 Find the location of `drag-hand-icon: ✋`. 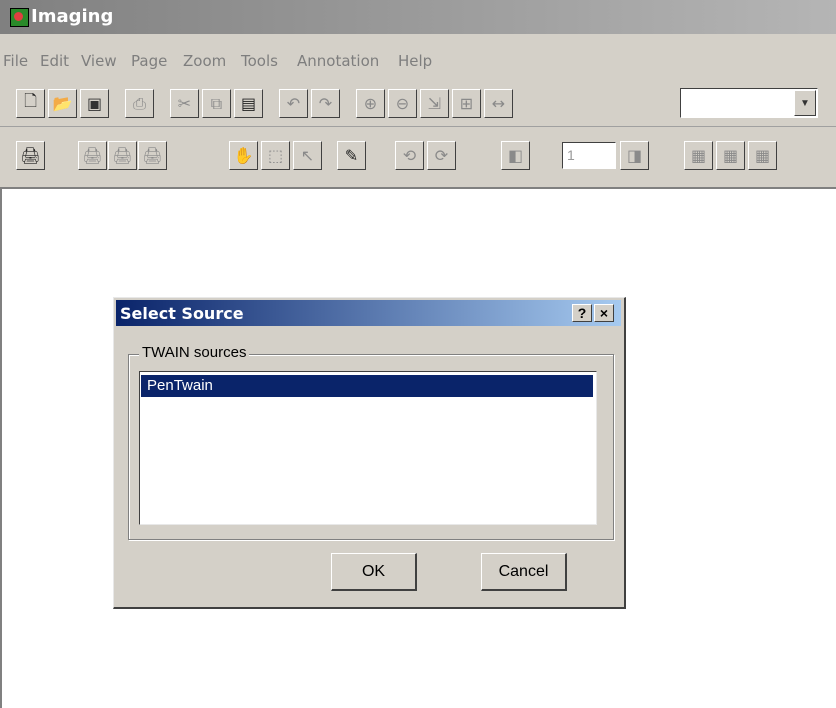

drag-hand-icon: ✋ is located at coordinates (243, 155).